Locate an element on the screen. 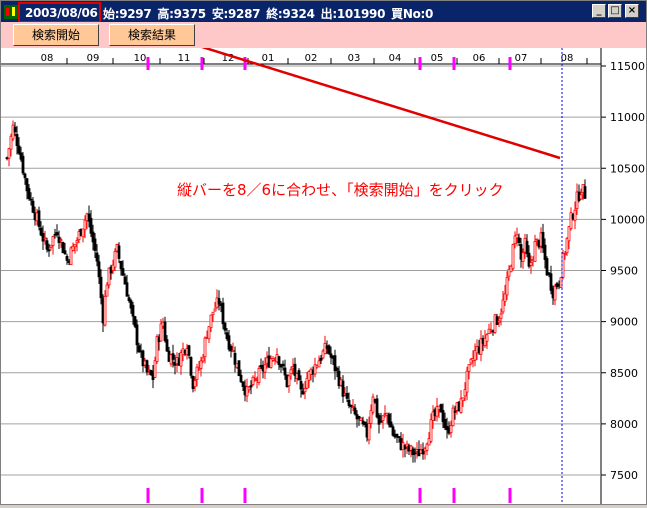 This screenshot has width=647, height=508. y-tick-label: 11500 is located at coordinates (627, 66).